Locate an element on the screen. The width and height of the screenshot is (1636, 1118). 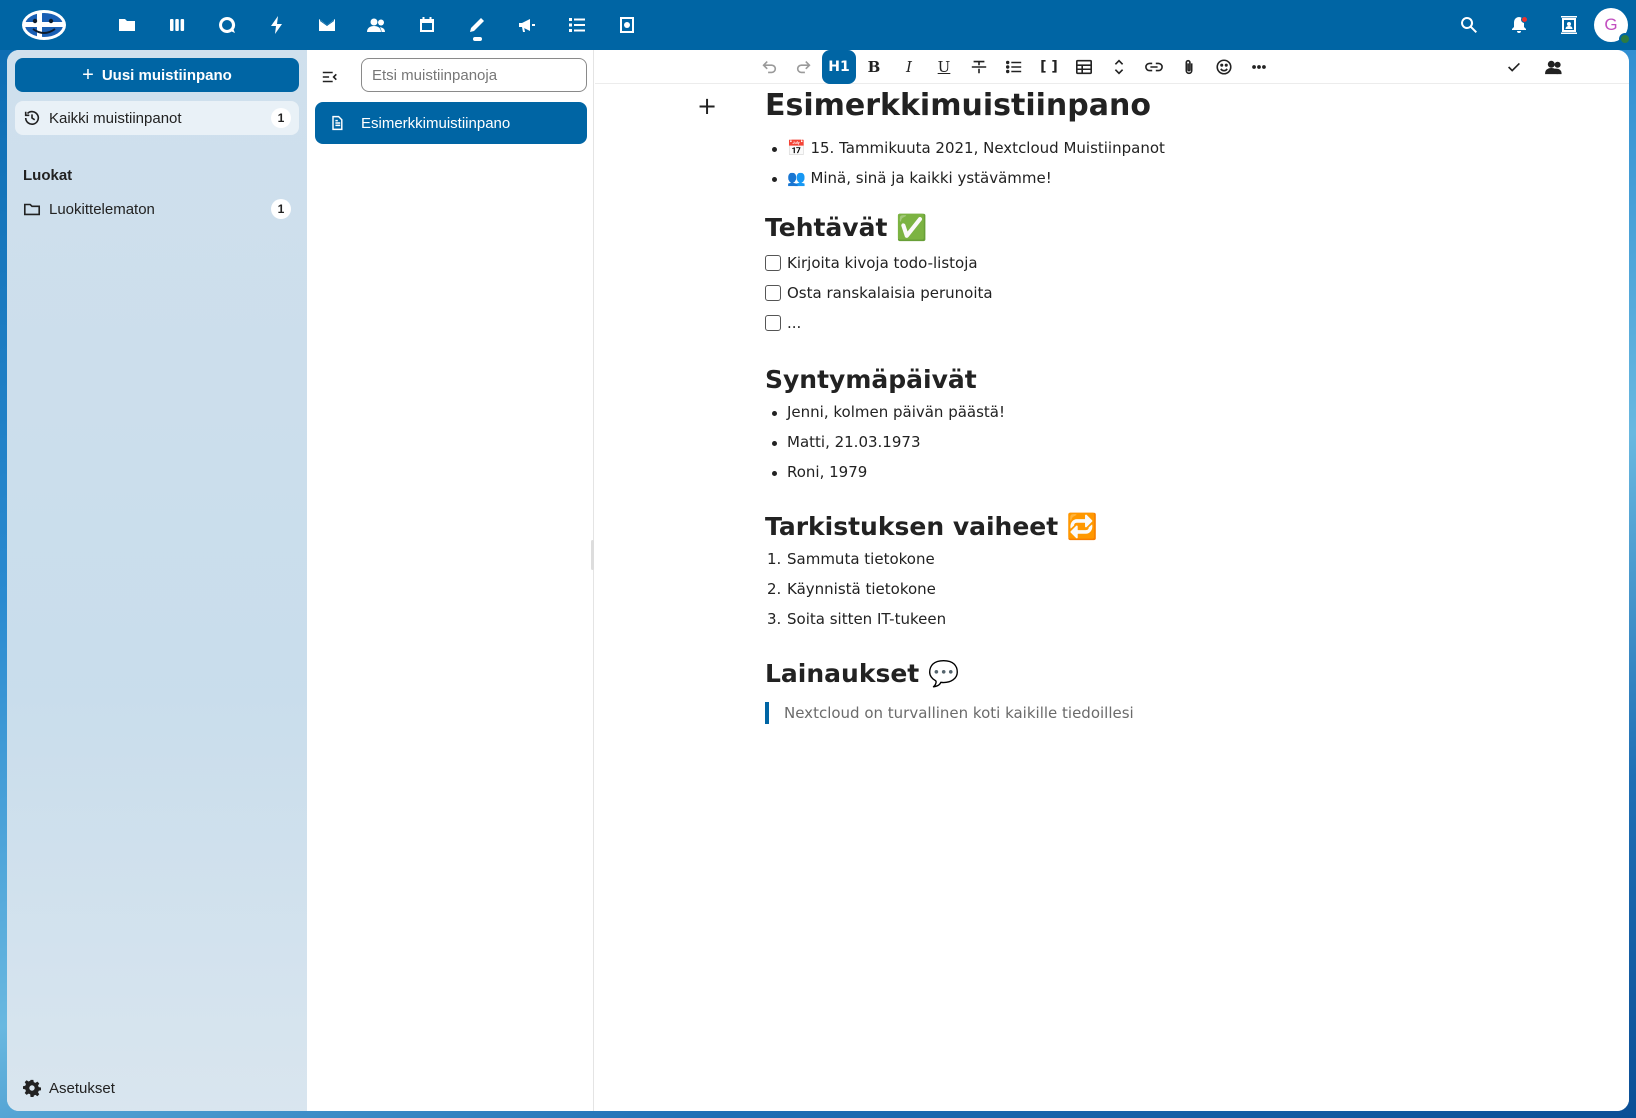
task-label: Kirjoita kivoja todo-listoja is located at coordinates (882, 263).